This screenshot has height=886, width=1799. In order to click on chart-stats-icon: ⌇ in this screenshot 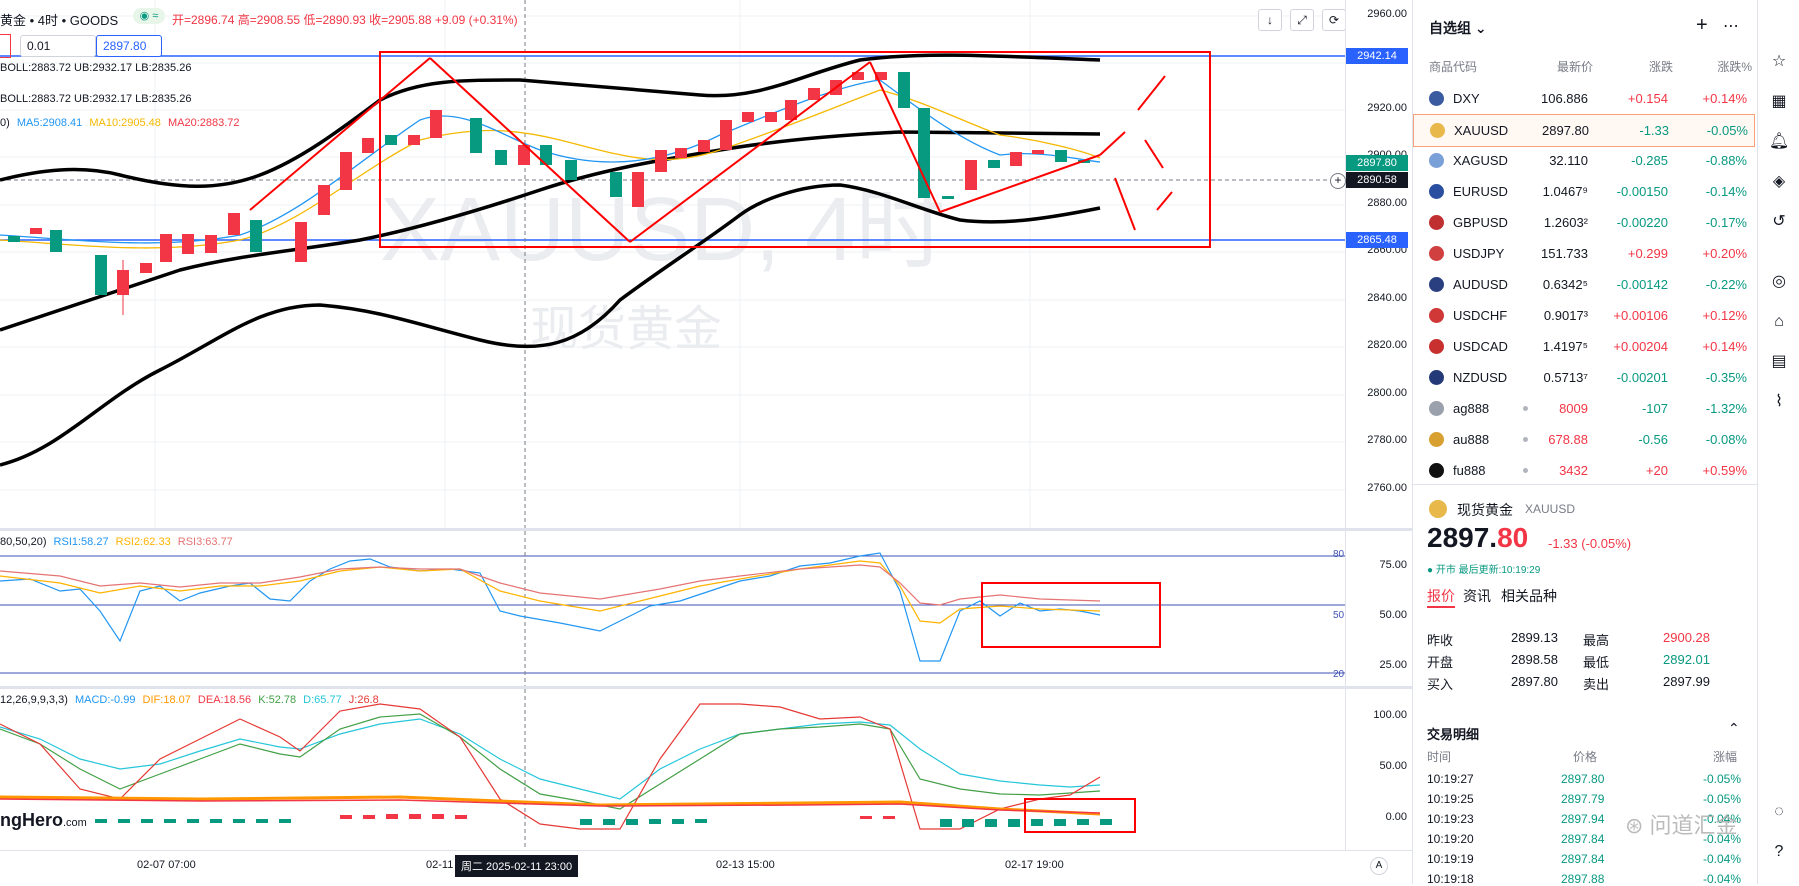, I will do `click(1779, 402)`.